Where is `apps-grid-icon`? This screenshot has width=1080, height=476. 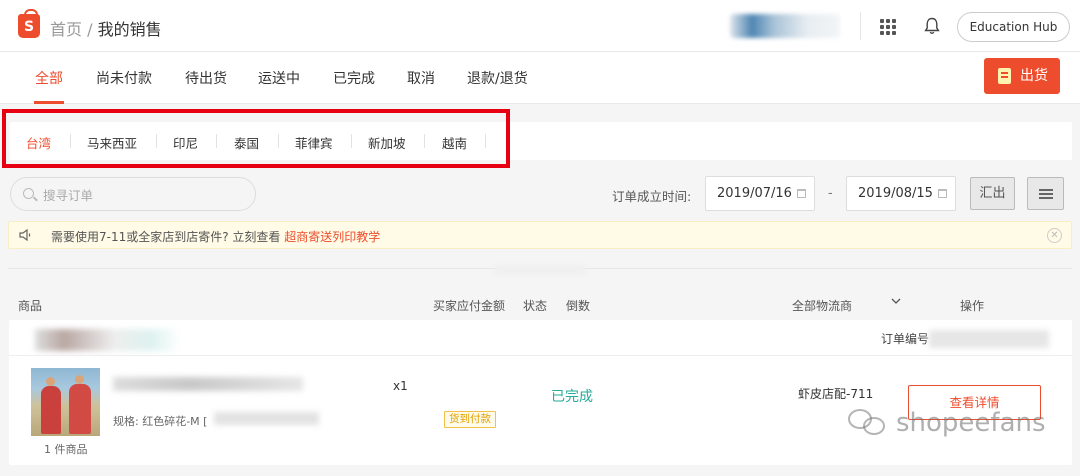 apps-grid-icon is located at coordinates (888, 27).